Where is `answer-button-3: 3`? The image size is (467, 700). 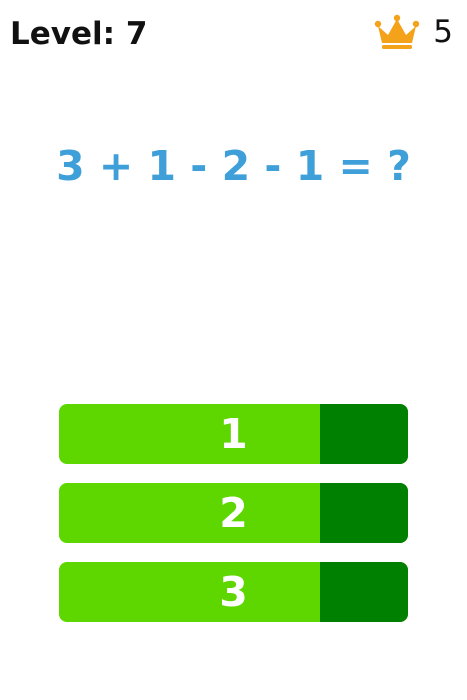
answer-button-3: 3 is located at coordinates (233, 592).